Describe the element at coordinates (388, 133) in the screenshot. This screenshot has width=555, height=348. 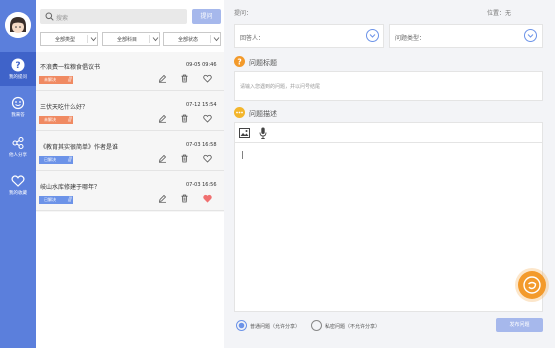
I see `editor-toolbar` at that location.